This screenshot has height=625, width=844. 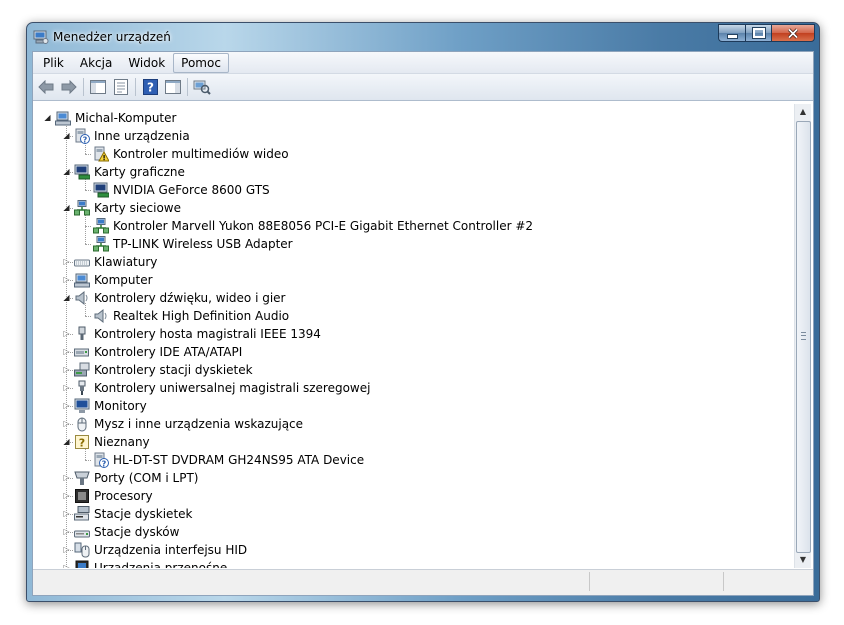 I want to click on tree-item: ▷ Urządzenia interfejsu HID, so click(x=405, y=550).